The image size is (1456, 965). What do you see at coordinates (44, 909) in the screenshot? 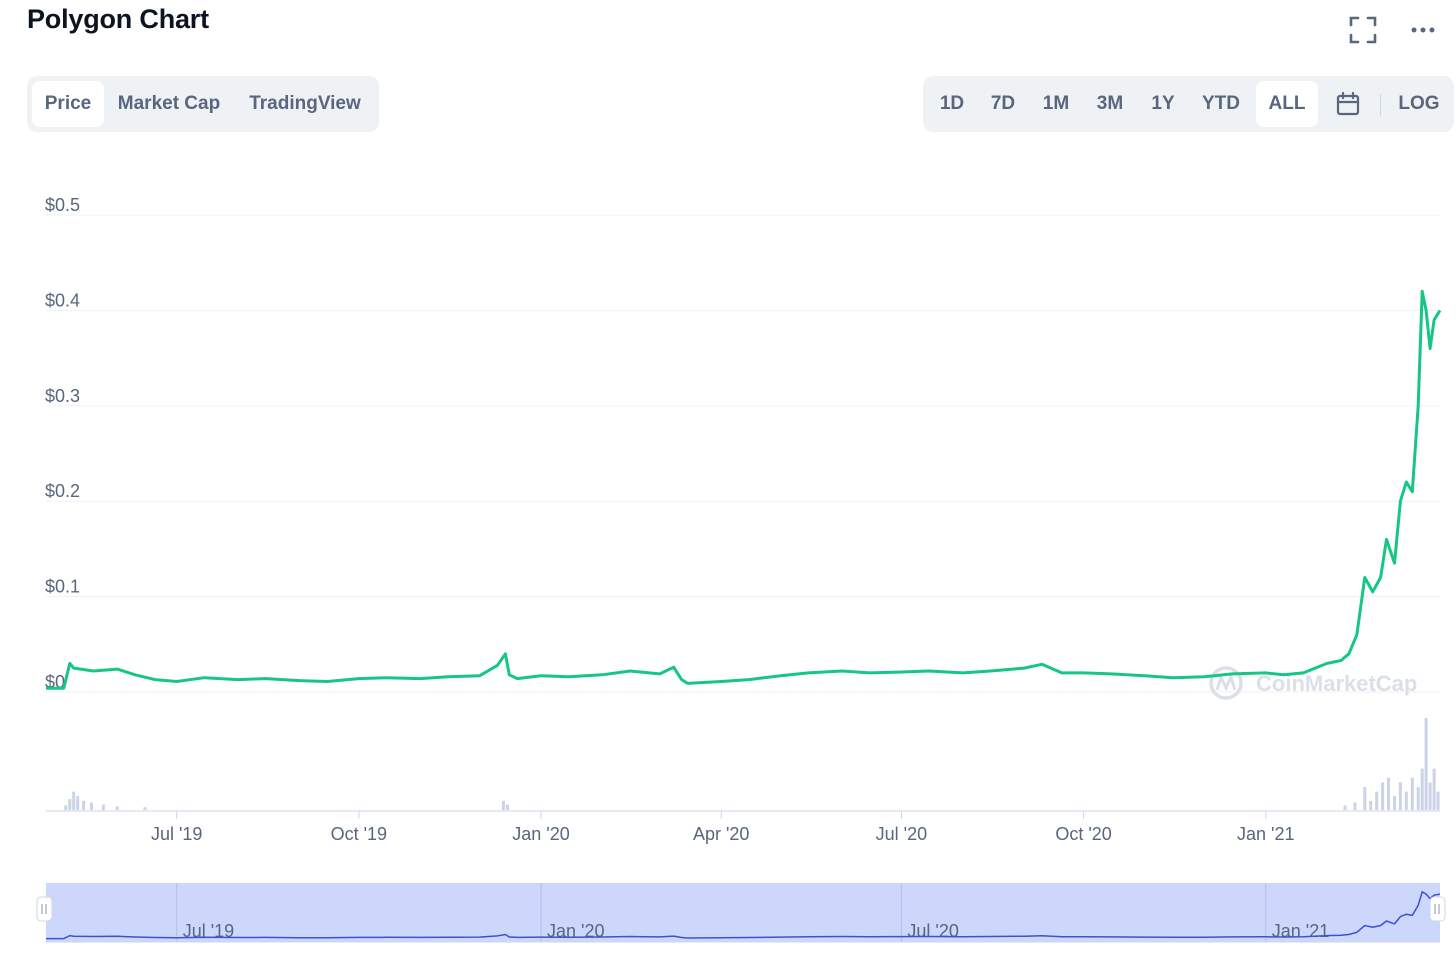
I see `navigator-handle-left` at bounding box center [44, 909].